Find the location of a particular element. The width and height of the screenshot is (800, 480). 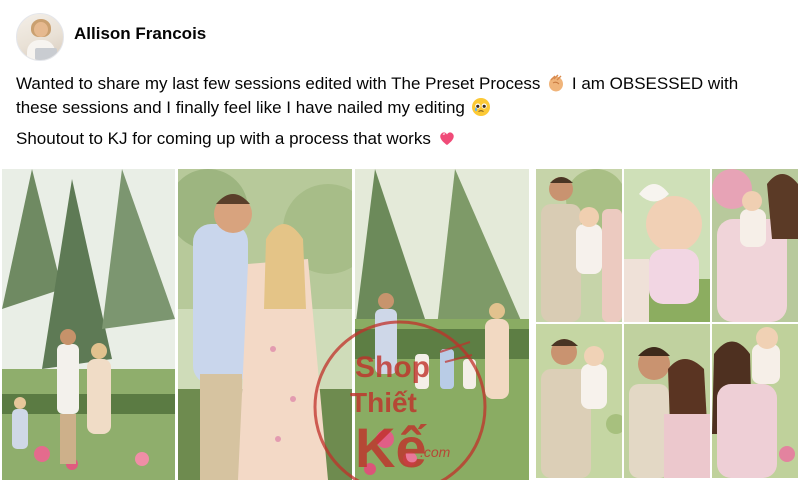

post-text-line1b: I am OBSESSED with is located at coordinates (655, 83).